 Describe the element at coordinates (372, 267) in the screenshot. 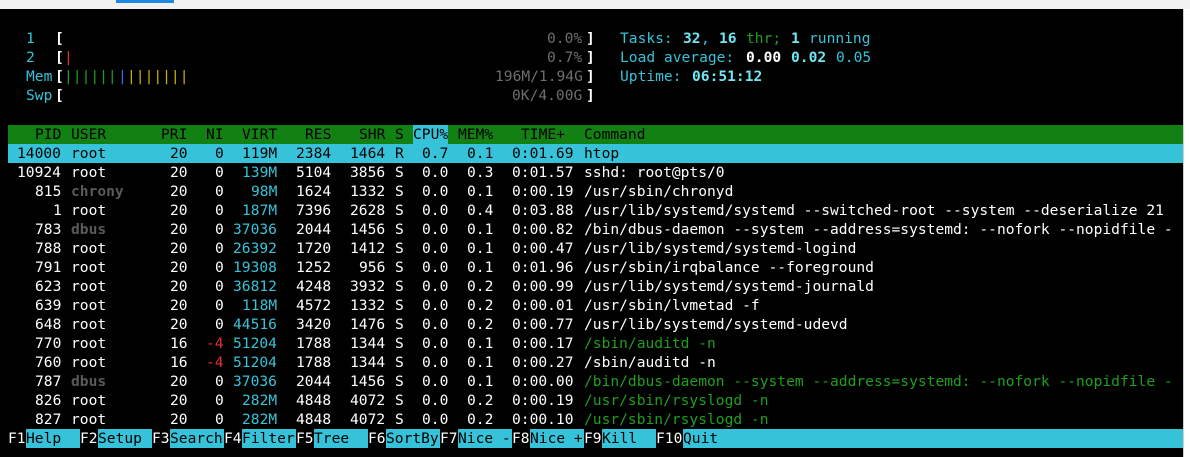

I see `cell-shr: 956` at that location.